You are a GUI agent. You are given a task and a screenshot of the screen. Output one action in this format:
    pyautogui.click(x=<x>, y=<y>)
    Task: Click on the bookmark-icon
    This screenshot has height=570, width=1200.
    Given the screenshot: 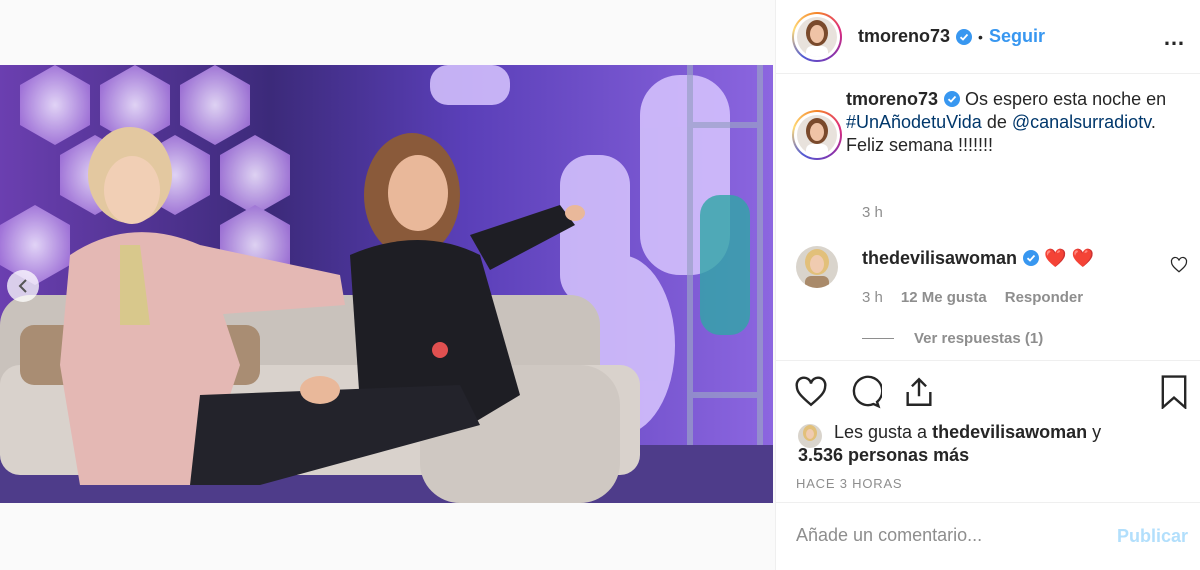 What is the action you would take?
    pyautogui.click(x=1174, y=392)
    